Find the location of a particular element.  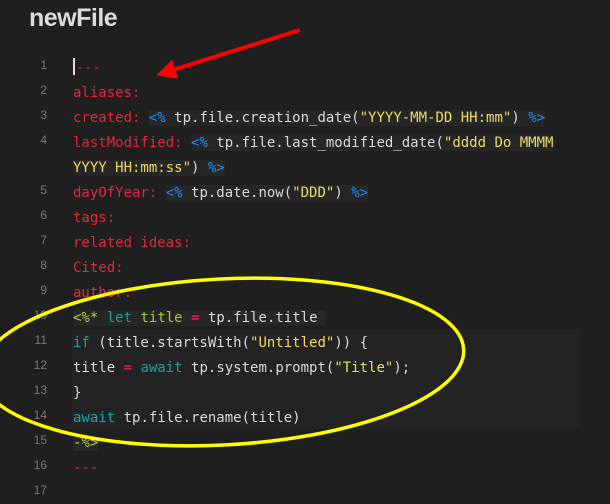

editor-line-15: 15 -%> is located at coordinates (305, 441).